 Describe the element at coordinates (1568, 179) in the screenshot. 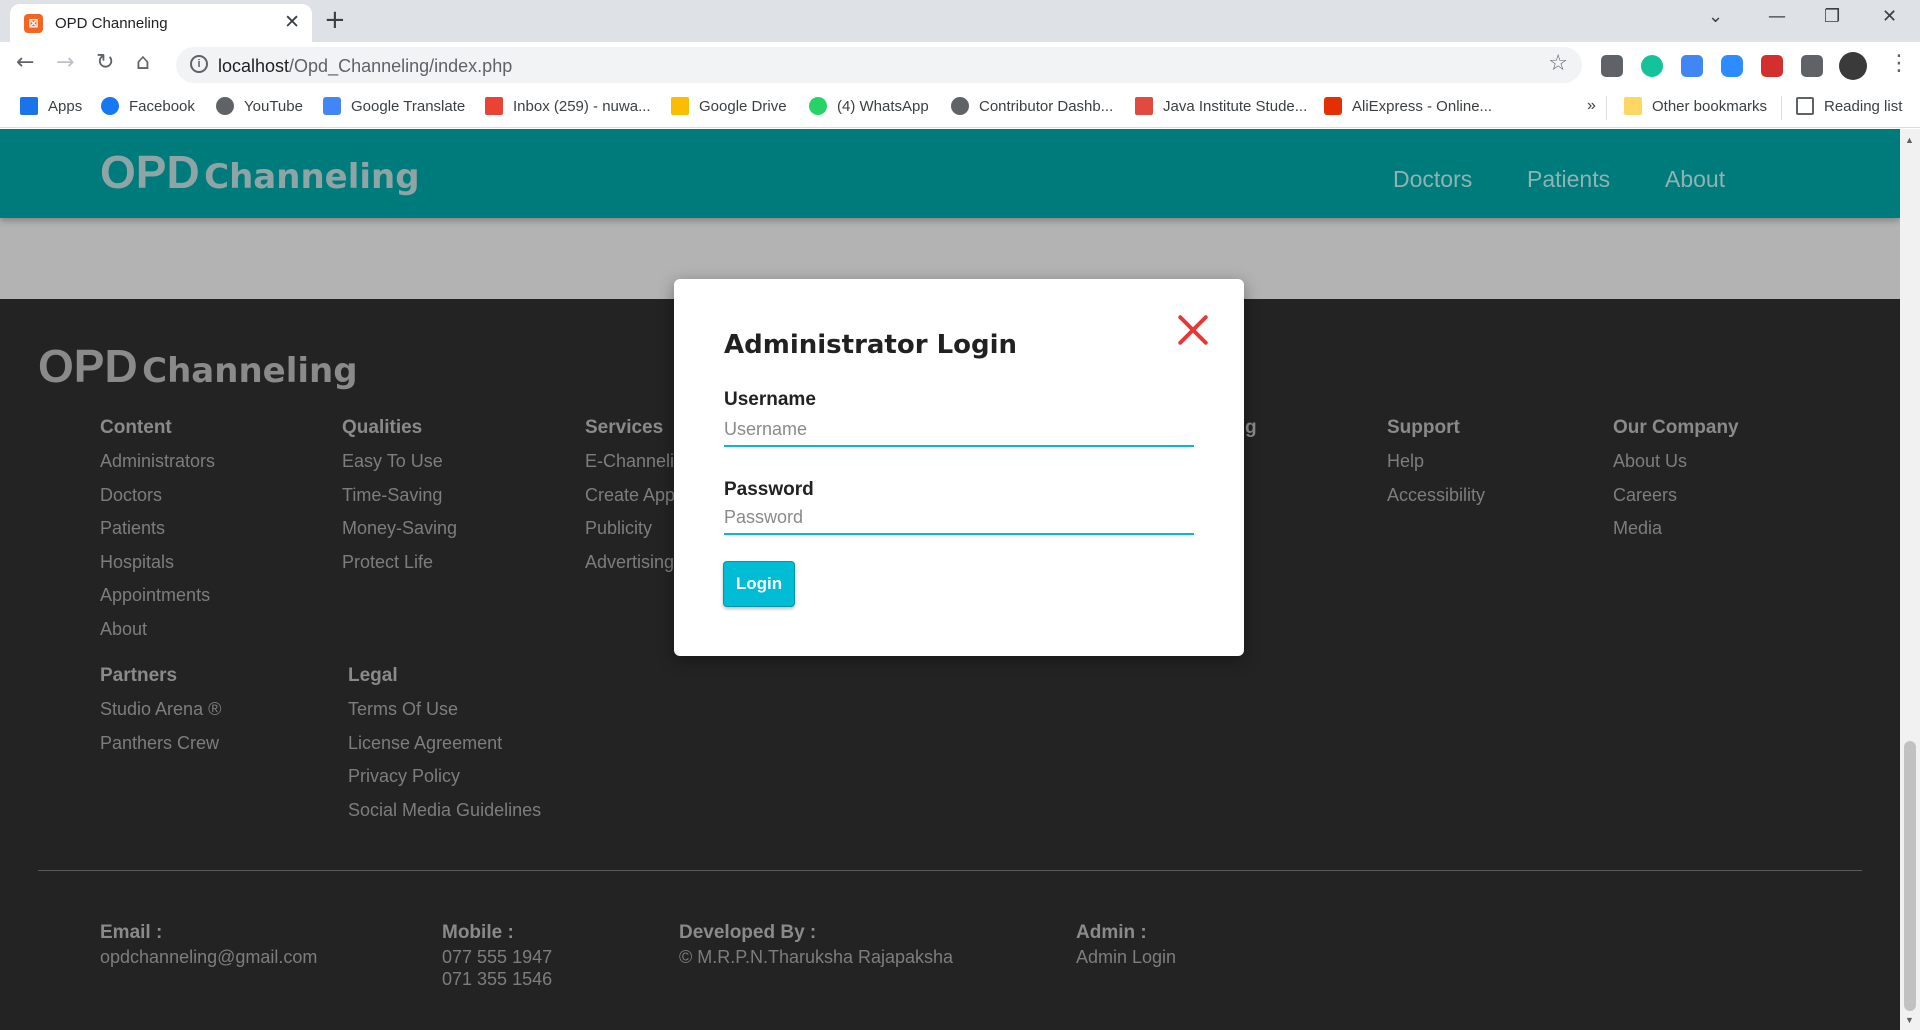

I see `nav-link-patients: Patients` at that location.